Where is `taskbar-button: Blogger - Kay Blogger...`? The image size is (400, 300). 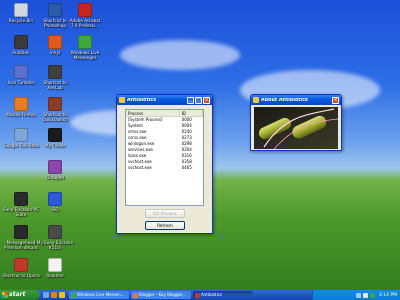 taskbar-button: Blogger - Kay Blogger... is located at coordinates (161, 295).